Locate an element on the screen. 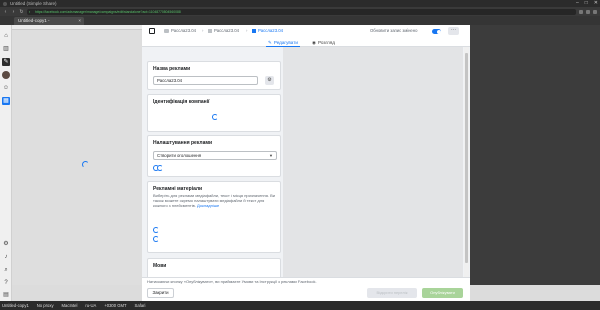 This screenshot has height=310, width=600. app-icon is located at coordinates (5, 3).